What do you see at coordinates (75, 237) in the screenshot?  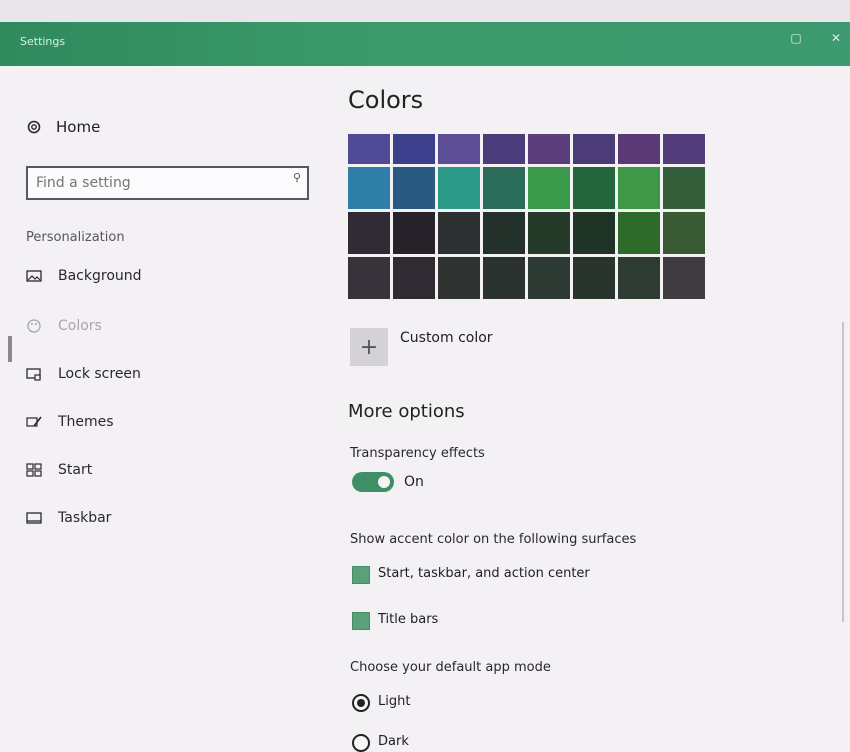 I see `section-label: Personalization` at bounding box center [75, 237].